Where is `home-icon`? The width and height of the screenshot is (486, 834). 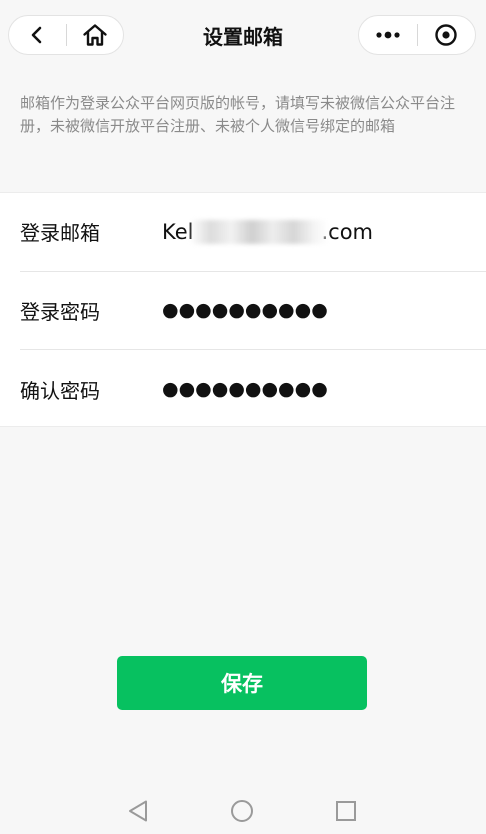 home-icon is located at coordinates (95, 35).